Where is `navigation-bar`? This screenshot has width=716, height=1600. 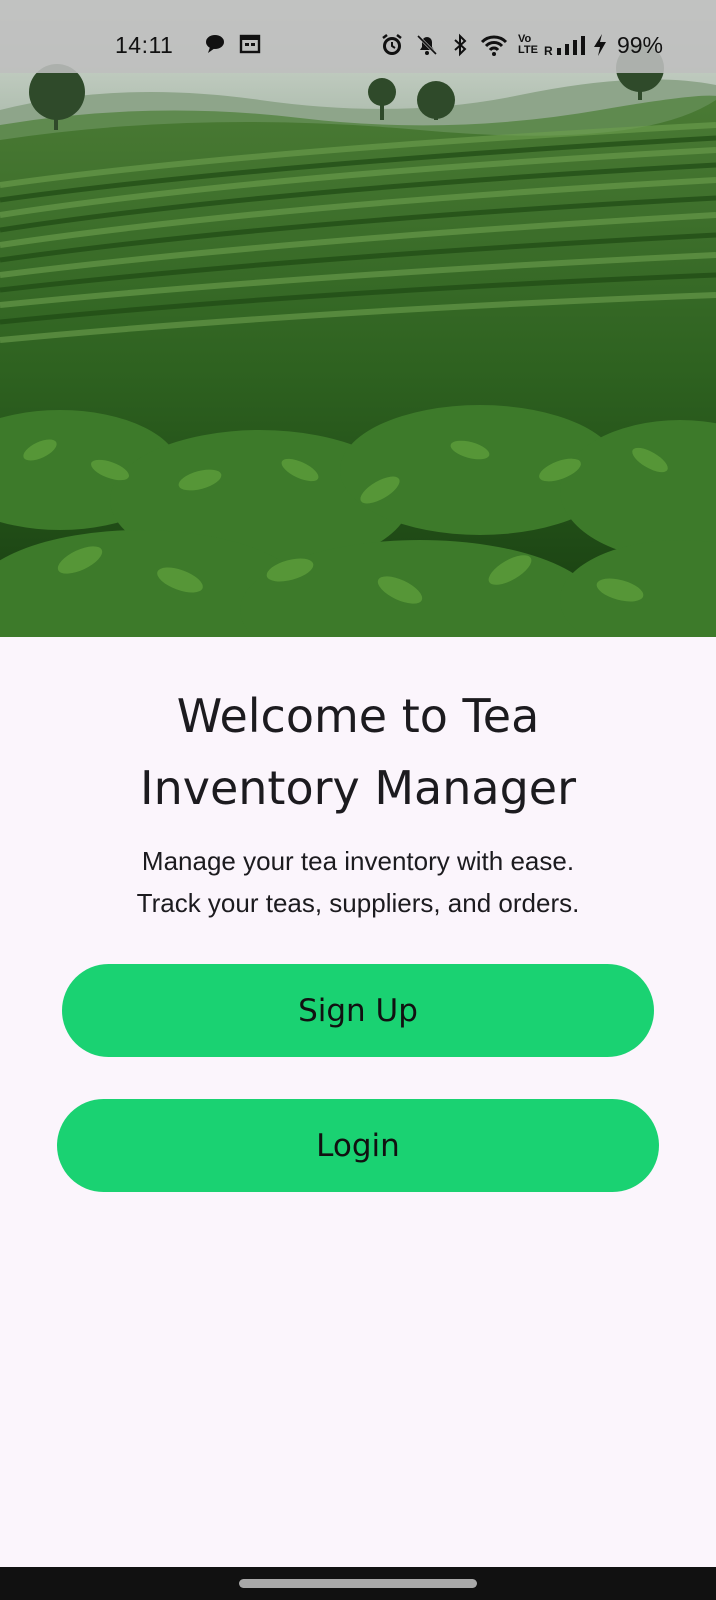
navigation-bar is located at coordinates (358, 1583).